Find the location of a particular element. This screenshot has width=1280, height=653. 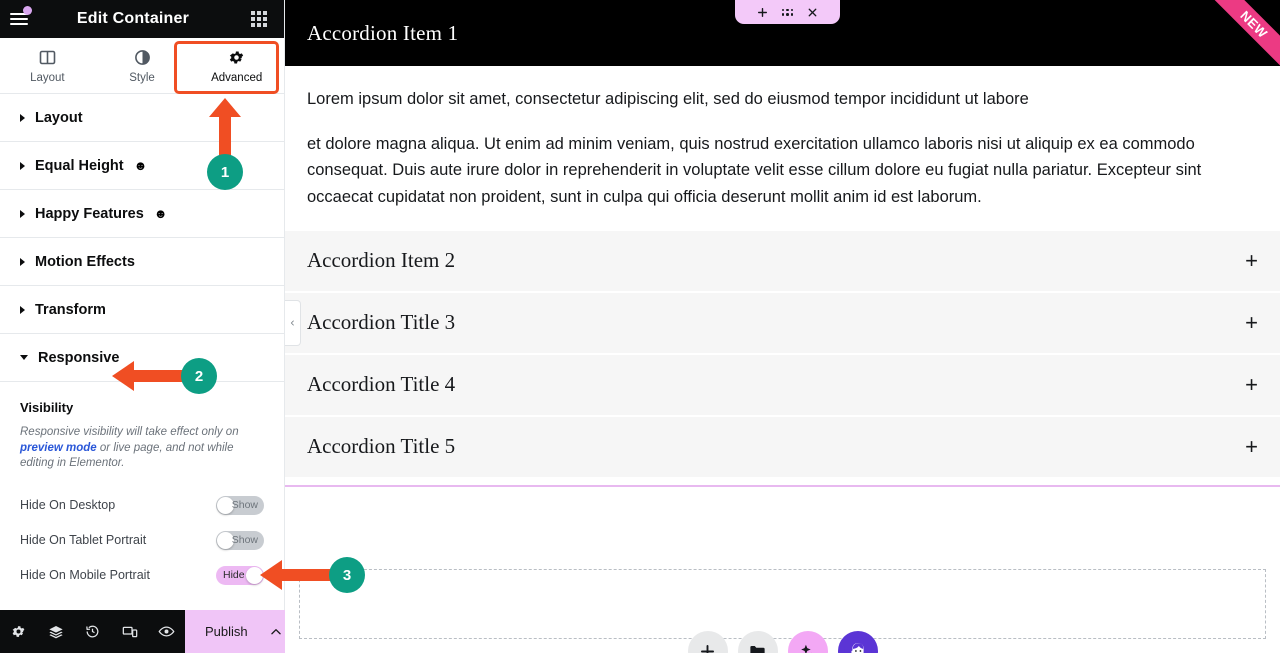

tab-style: Style is located at coordinates (142, 65).